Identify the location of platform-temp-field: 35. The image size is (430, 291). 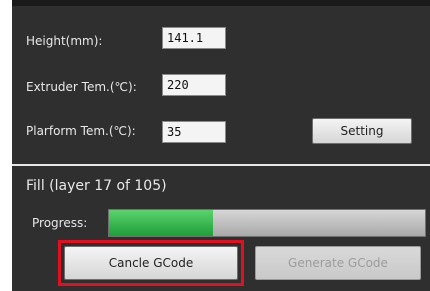
(194, 132).